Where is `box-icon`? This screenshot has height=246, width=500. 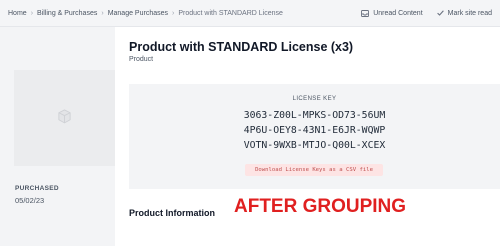 box-icon is located at coordinates (64, 116).